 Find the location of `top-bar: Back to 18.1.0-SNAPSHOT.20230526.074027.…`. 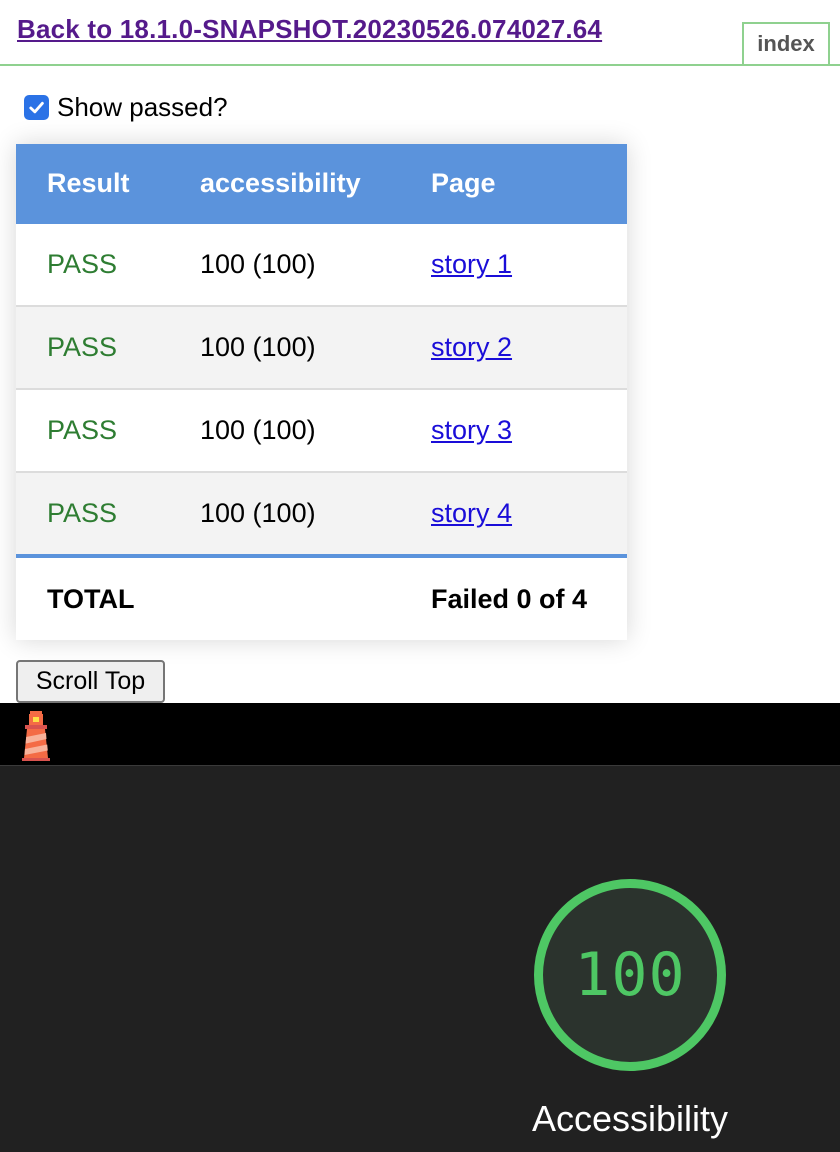

top-bar: Back to 18.1.0-SNAPSHOT.20230526.074027.… is located at coordinates (420, 33).